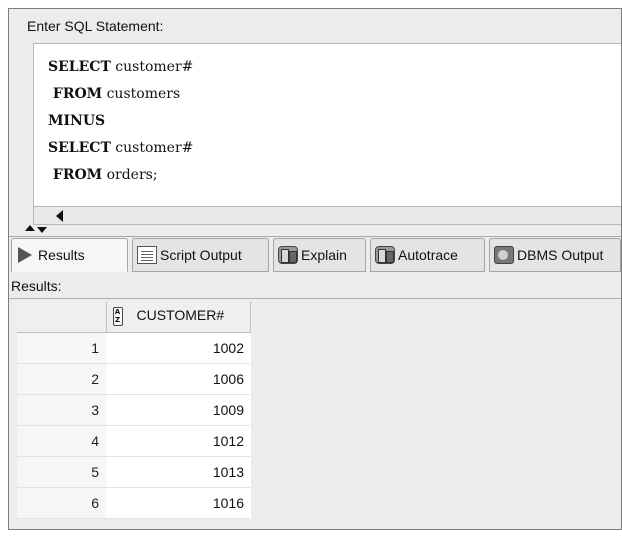 The height and width of the screenshot is (536, 622). I want to click on grid-header-row: A Z CUSTOMER#, so click(134, 317).